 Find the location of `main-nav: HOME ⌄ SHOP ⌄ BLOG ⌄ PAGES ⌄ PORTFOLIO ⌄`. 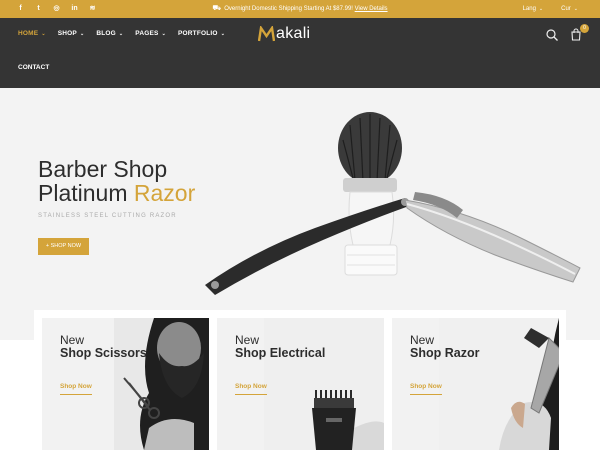

main-nav: HOME ⌄ SHOP ⌄ BLOG ⌄ PAGES ⌄ PORTFOLIO ⌄ is located at coordinates (121, 33).